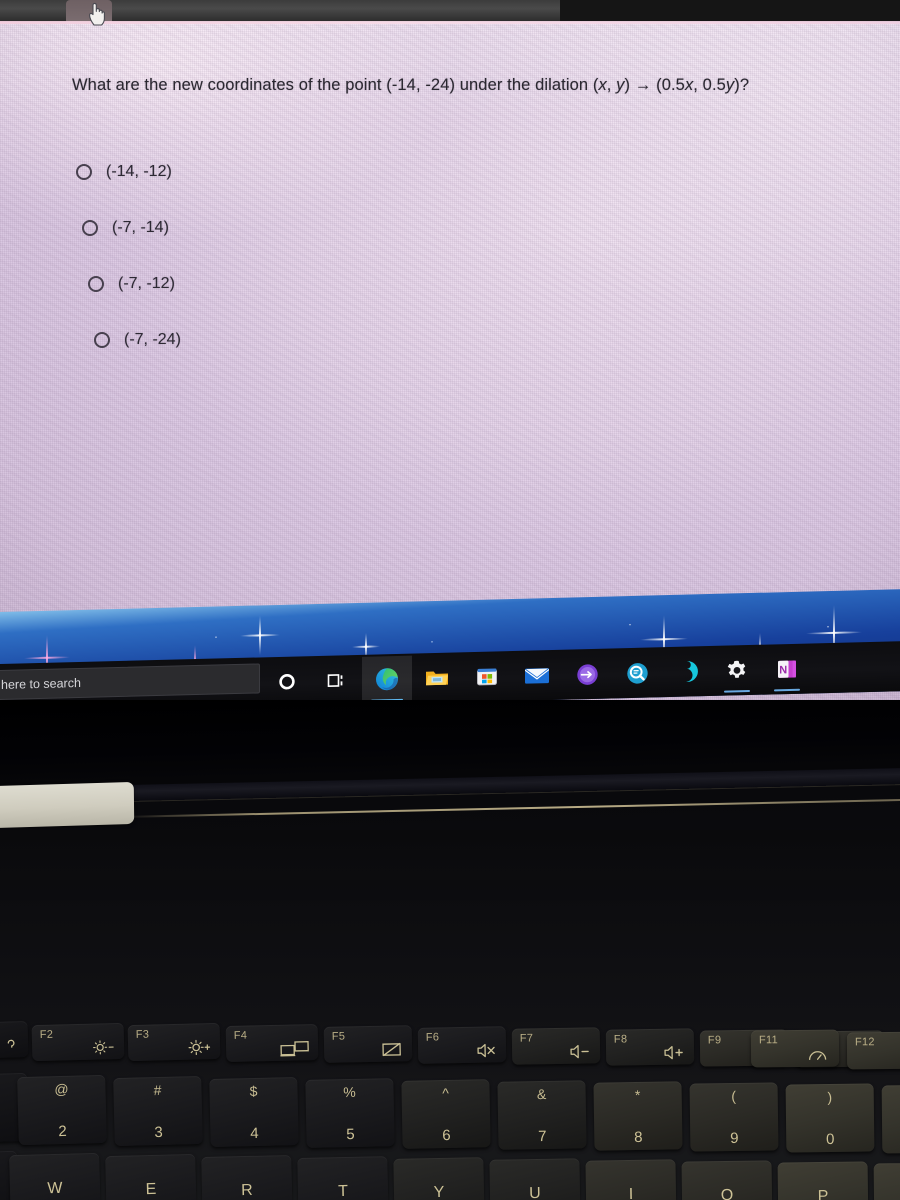 This screenshot has height=1200, width=900. I want to click on taskbar-item-search, so click(637, 672).